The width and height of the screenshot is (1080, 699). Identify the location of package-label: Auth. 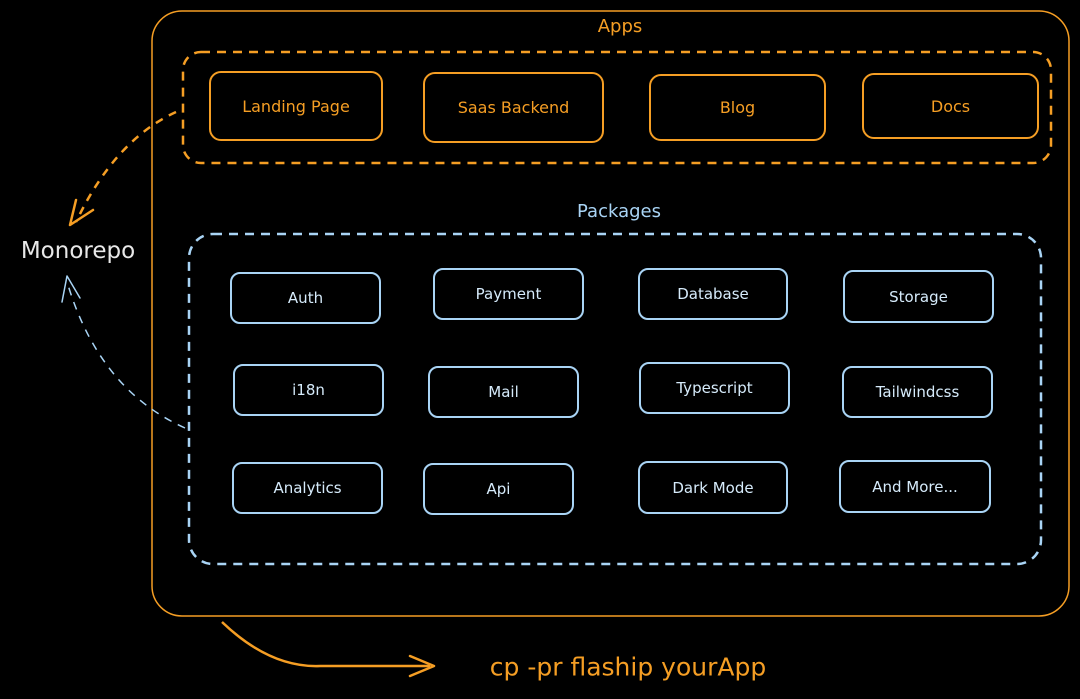
(305, 298).